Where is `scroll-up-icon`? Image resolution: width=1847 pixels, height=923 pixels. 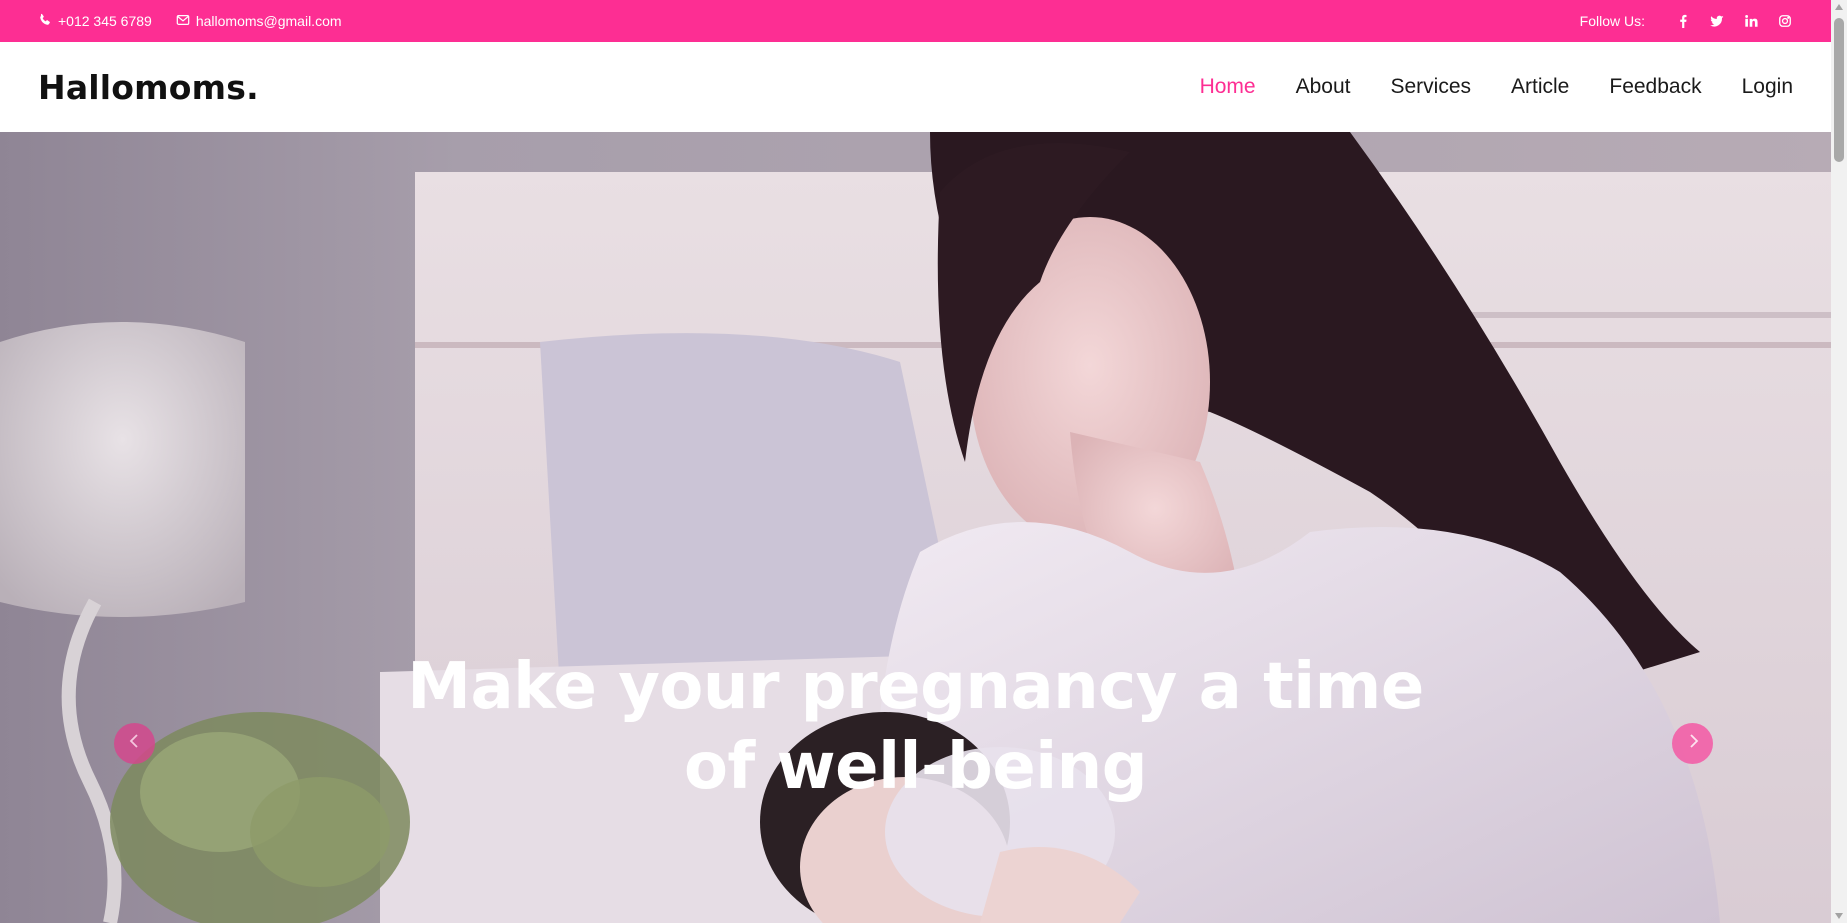
scroll-up-icon is located at coordinates (1839, 7).